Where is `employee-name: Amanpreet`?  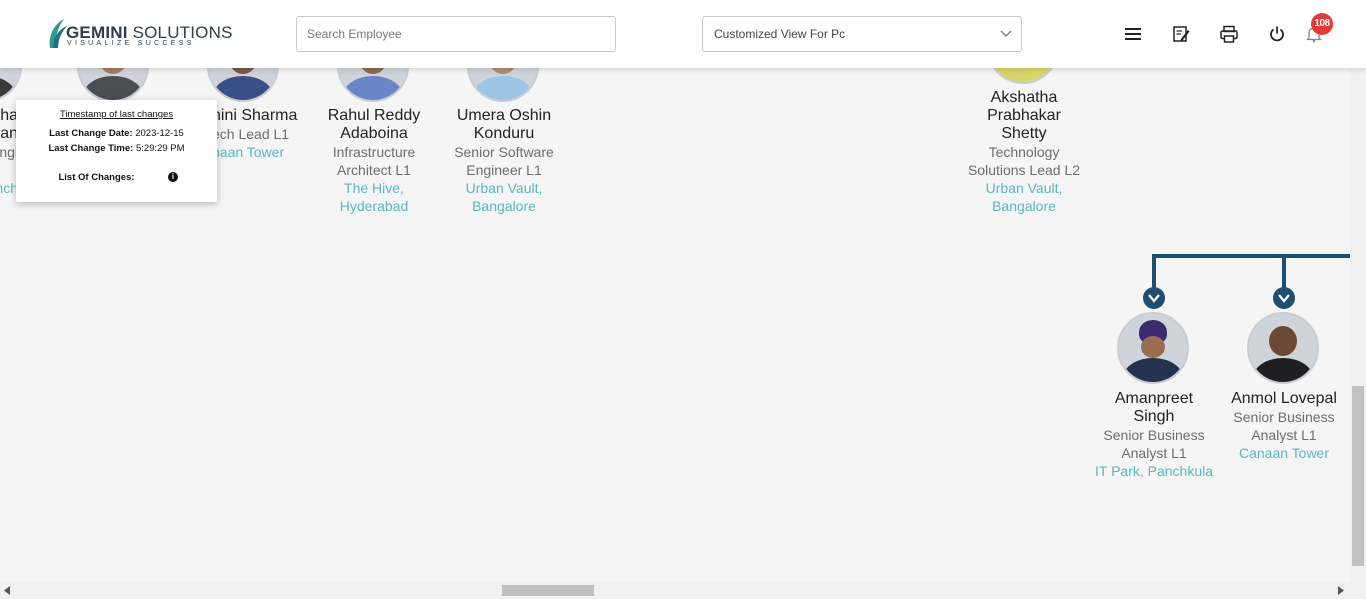
employee-name: Amanpreet is located at coordinates (1154, 398).